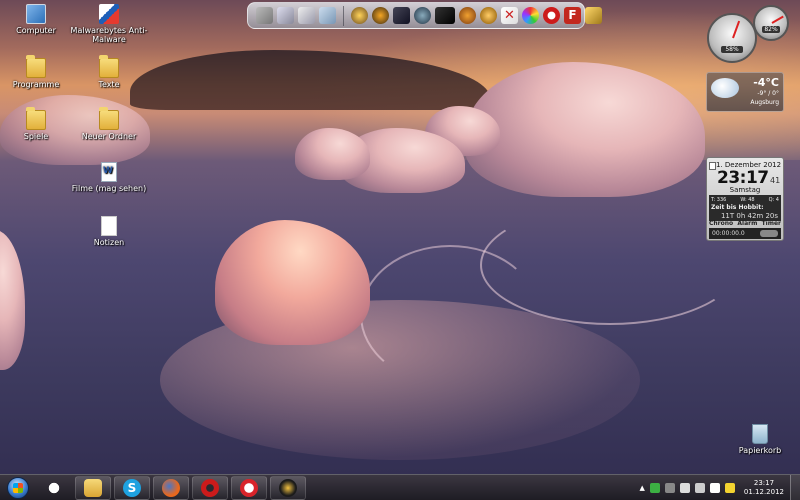 This screenshot has width=800, height=500. I want to click on wallpaper-ice-crack, so click(450, 315).